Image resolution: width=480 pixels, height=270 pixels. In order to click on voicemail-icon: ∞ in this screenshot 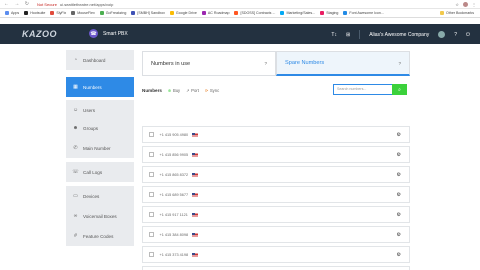, I will do `click(75, 216)`.